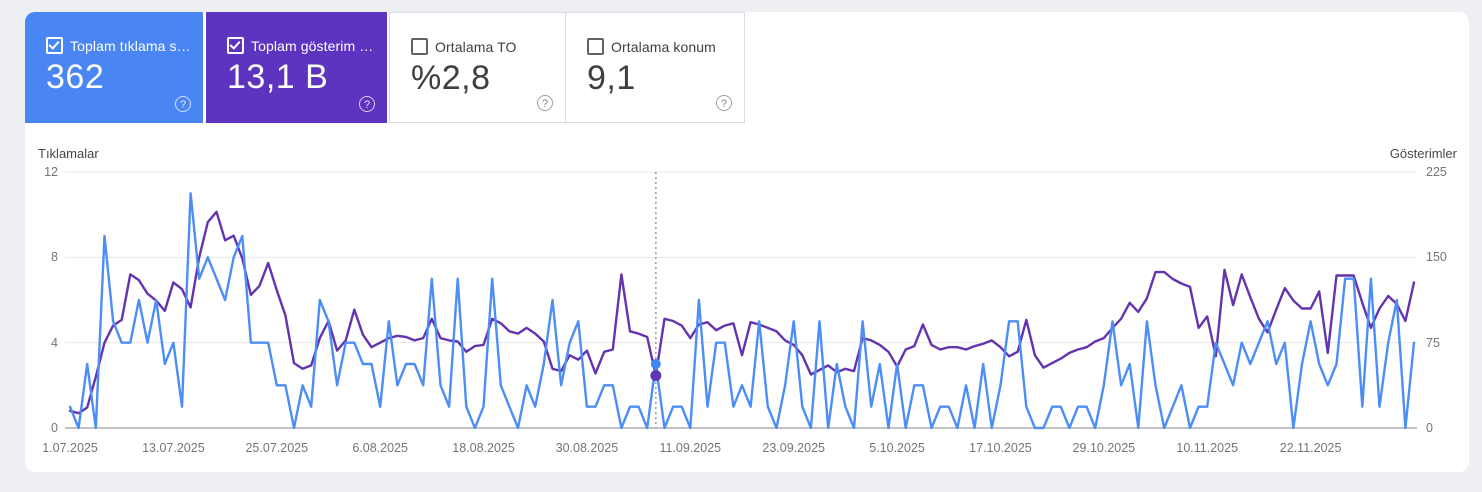 This screenshot has width=1482, height=492. What do you see at coordinates (587, 448) in the screenshot?
I see `x-axis-date-label: 30.08.2025` at bounding box center [587, 448].